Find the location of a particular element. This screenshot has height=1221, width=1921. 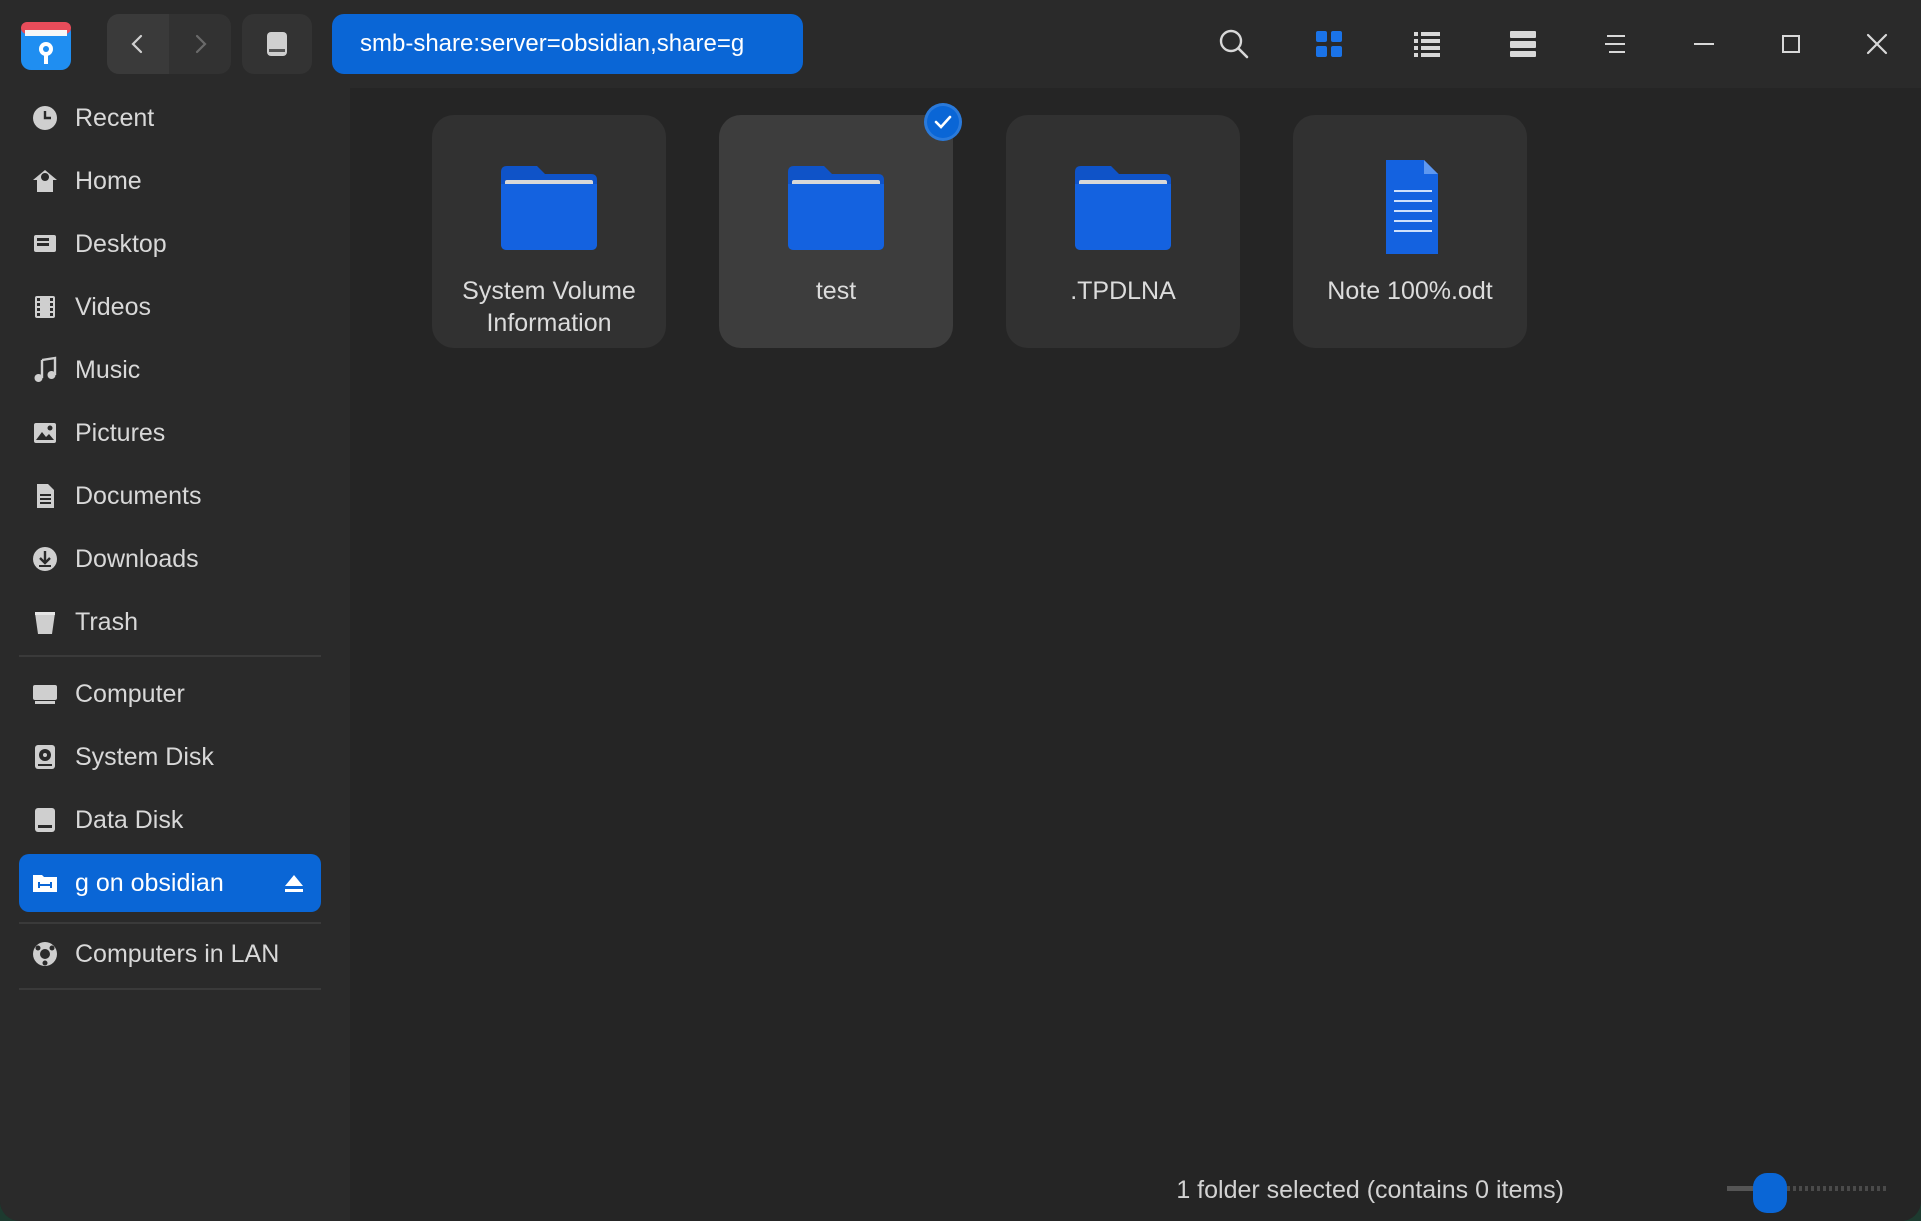

sidebar-item-label: Computers in LAN is located at coordinates (177, 953).